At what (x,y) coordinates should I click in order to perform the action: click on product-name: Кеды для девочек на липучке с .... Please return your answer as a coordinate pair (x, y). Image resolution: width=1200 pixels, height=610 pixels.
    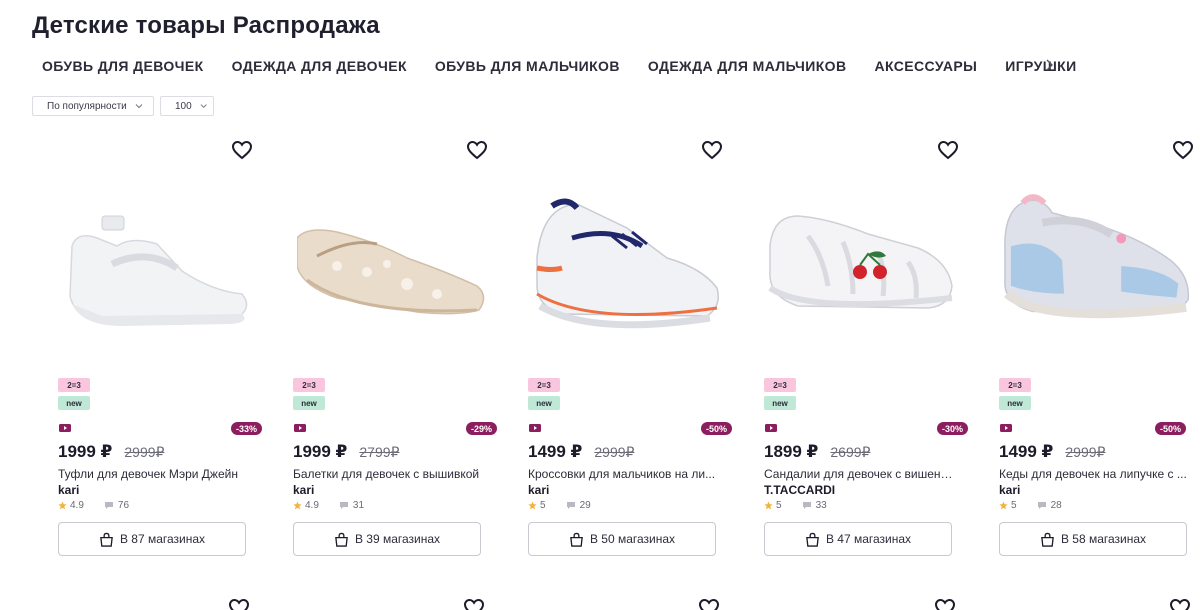
    Looking at the image, I should click on (1094, 474).